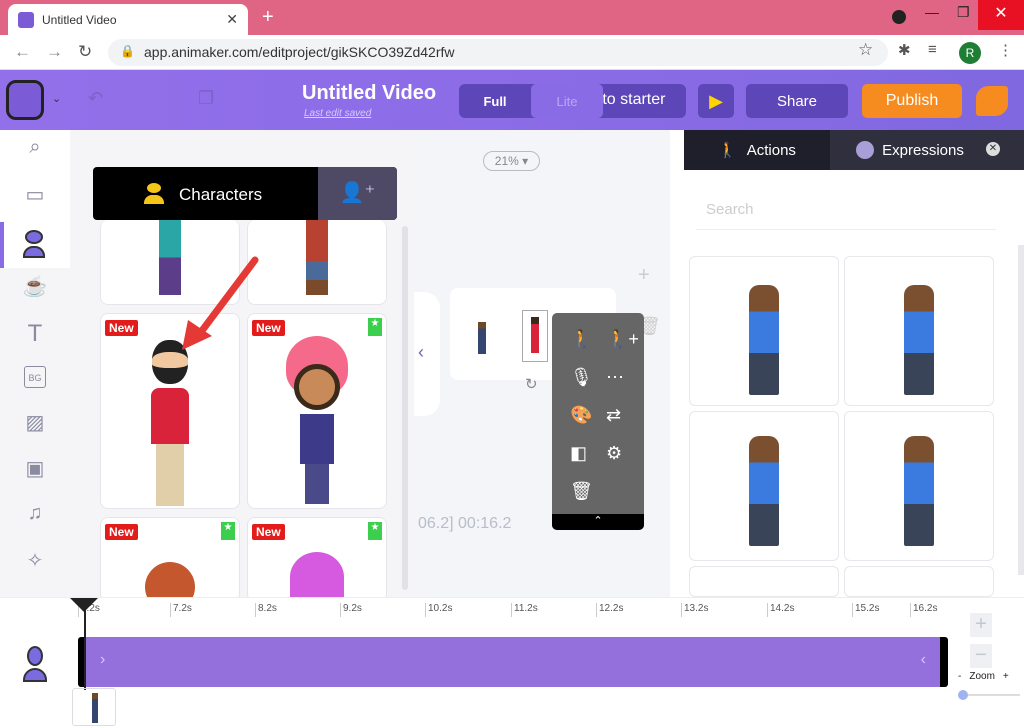  I want to click on music-icon: ♫, so click(35, 515).